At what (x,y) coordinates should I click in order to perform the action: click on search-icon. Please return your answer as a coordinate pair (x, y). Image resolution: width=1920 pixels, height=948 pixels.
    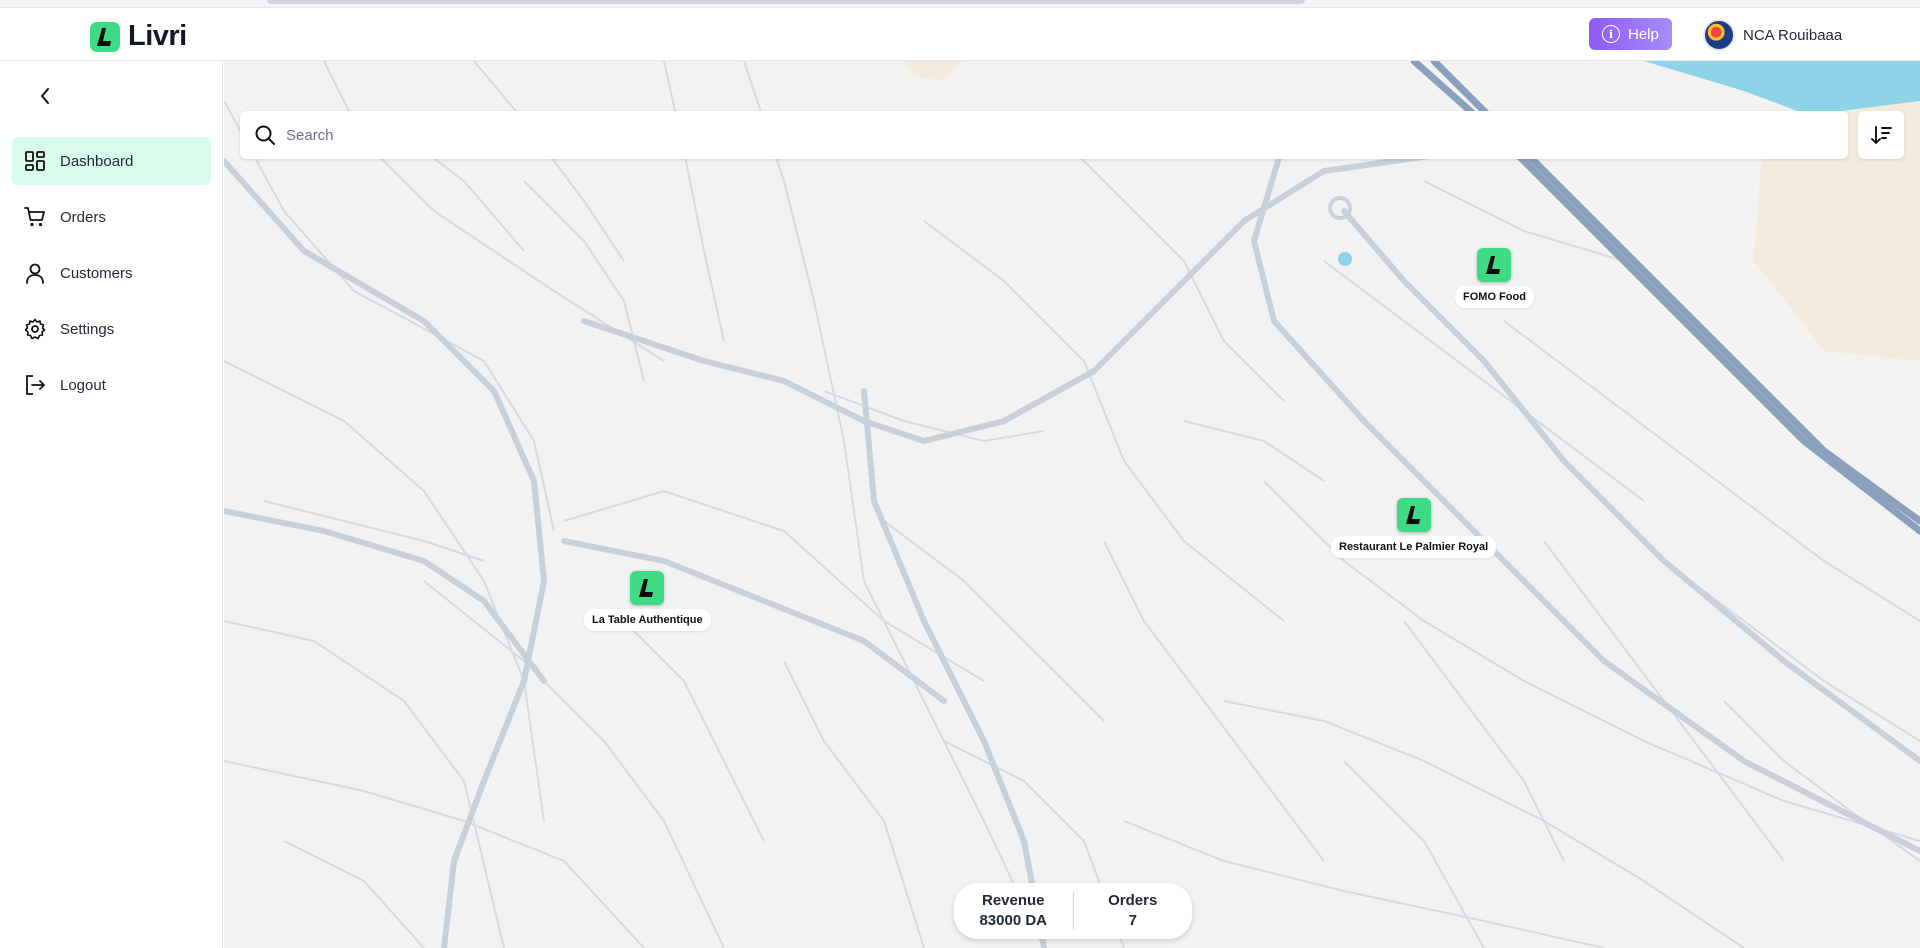
    Looking at the image, I should click on (265, 135).